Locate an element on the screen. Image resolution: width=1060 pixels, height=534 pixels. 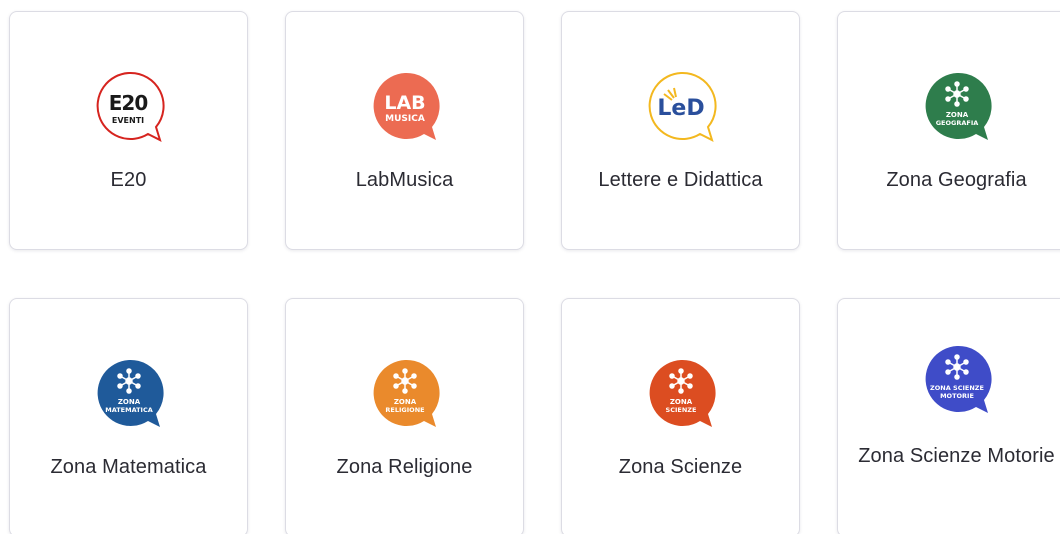
zona-geografia-logo-icon: ZONA GEOGRAFIA is located at coordinates (957, 107).